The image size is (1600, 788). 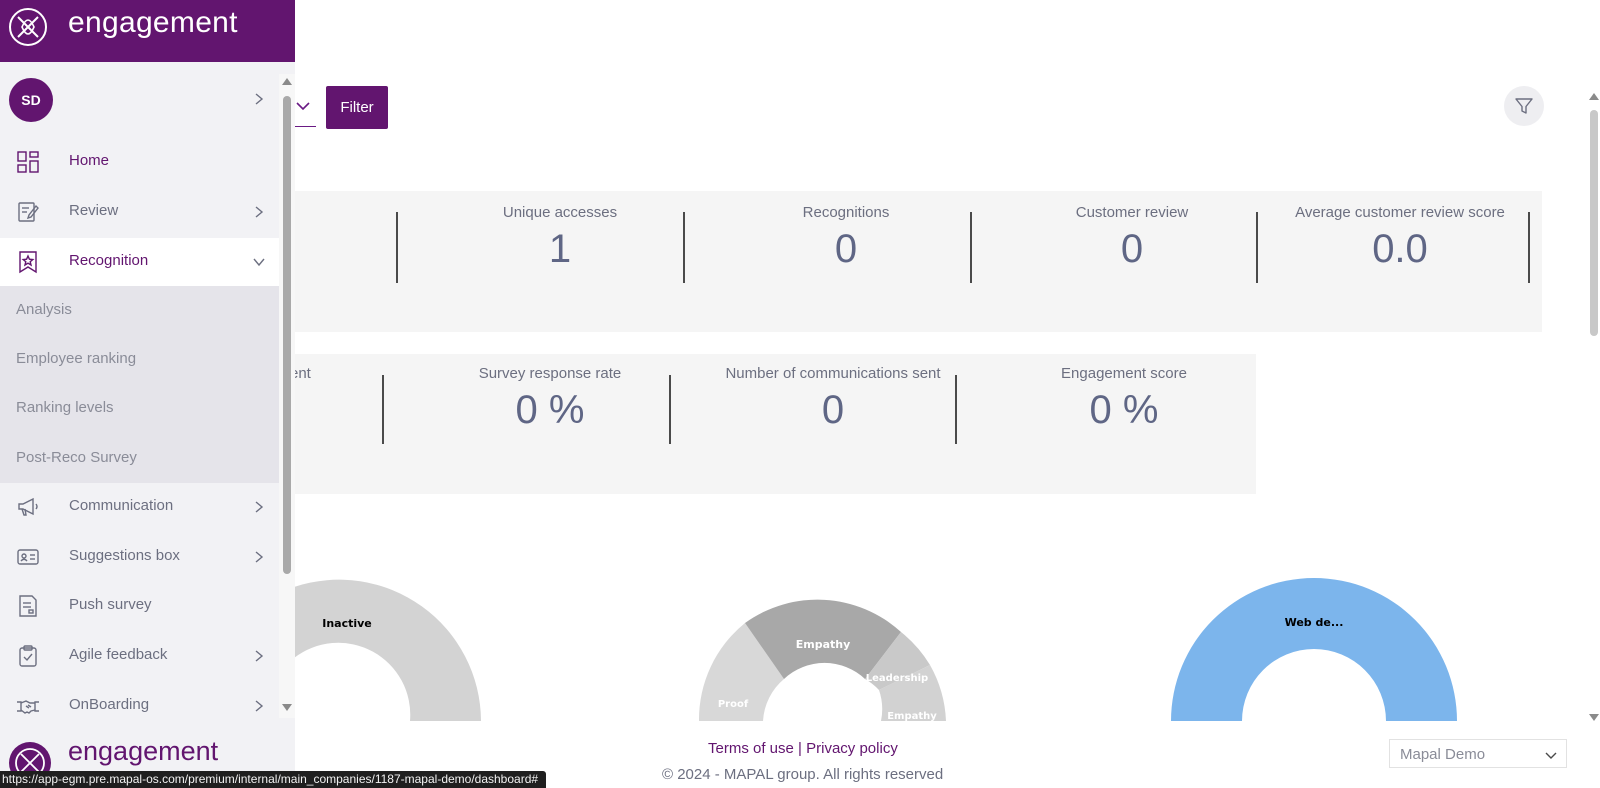 What do you see at coordinates (76, 358) in the screenshot?
I see `submenu-item-employee-ranking: Employee ranking` at bounding box center [76, 358].